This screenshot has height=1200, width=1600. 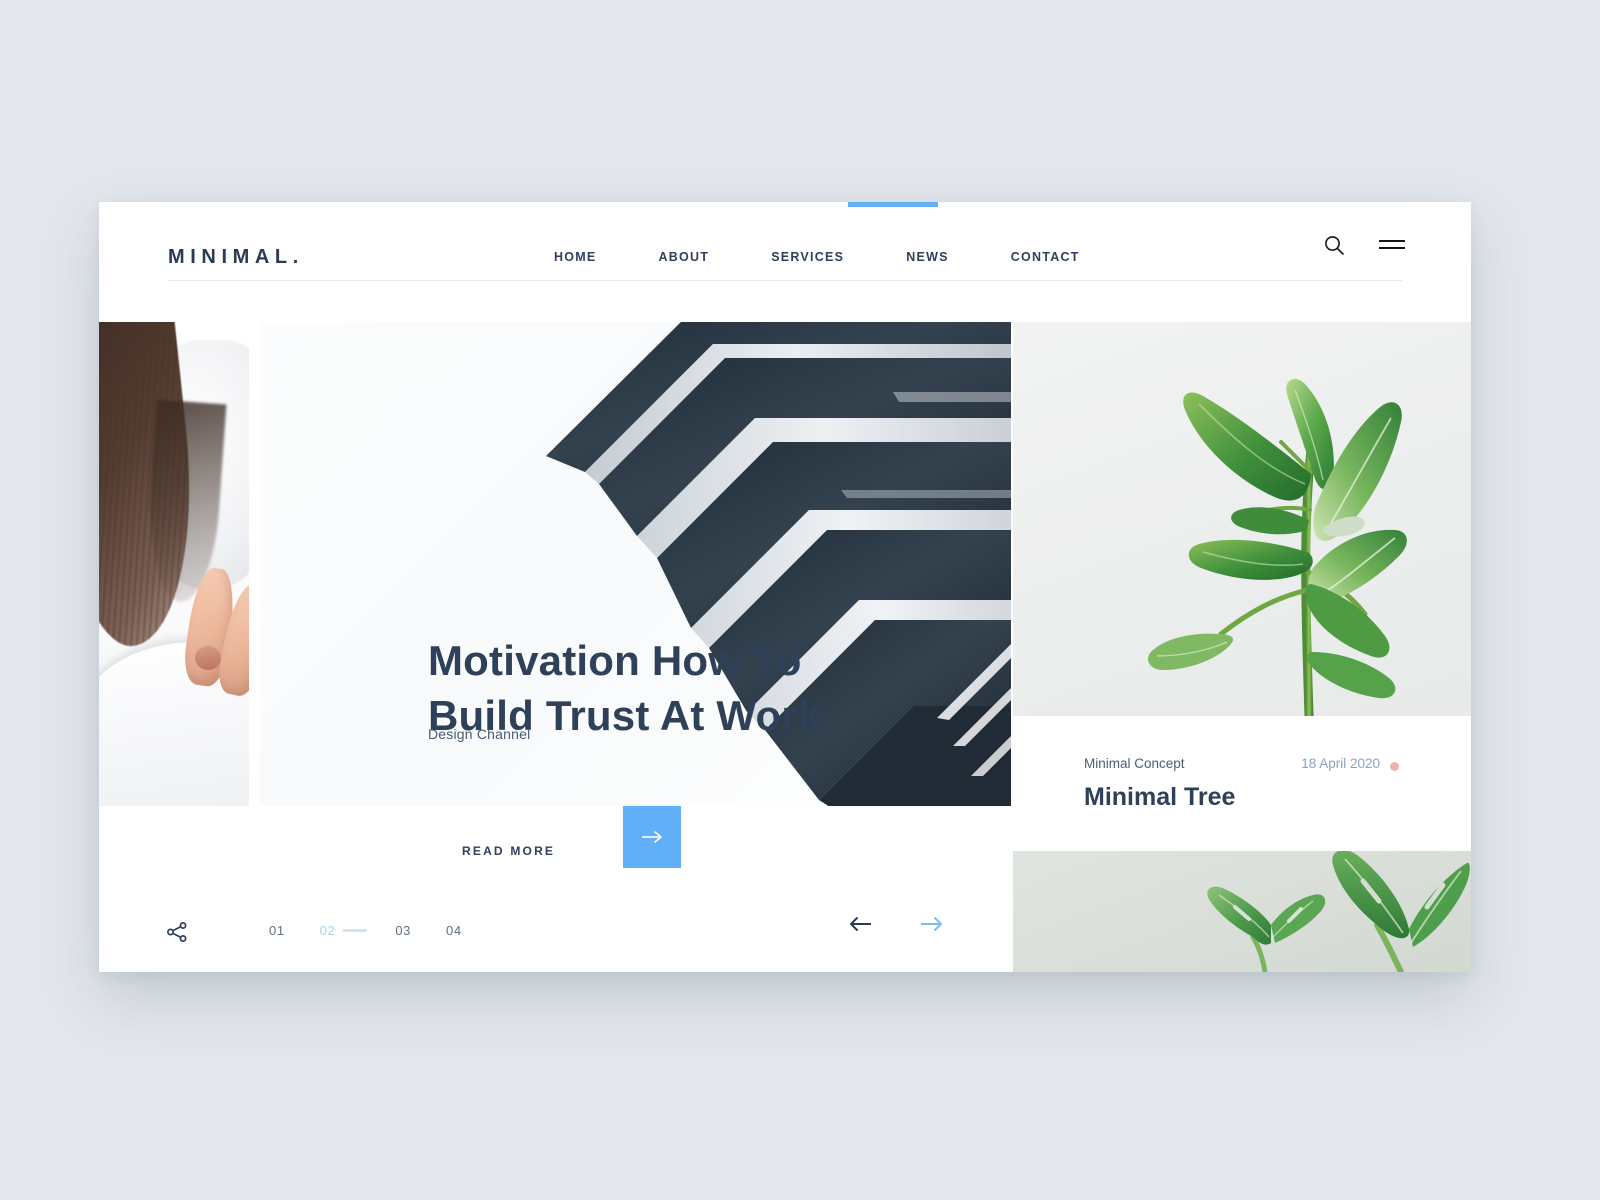 I want to click on main-navigation: HOME ABOUT SERVICES NEWS CONTACT, so click(x=817, y=257).